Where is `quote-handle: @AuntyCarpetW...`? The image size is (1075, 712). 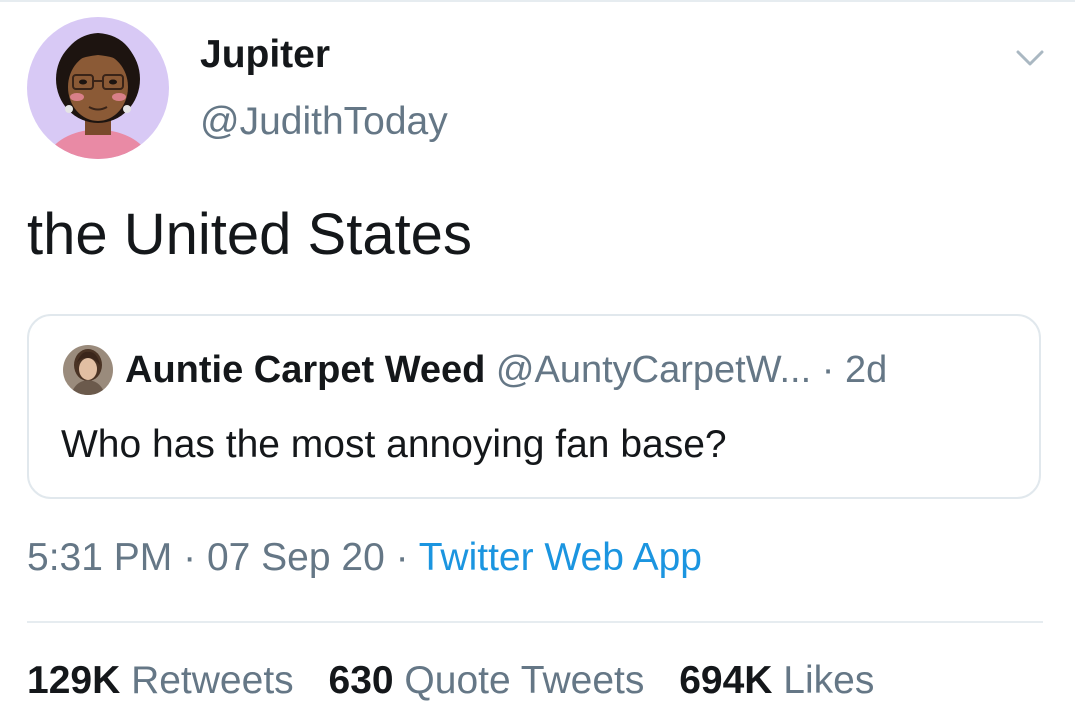
quote-handle: @AuntyCarpetW... is located at coordinates (653, 370).